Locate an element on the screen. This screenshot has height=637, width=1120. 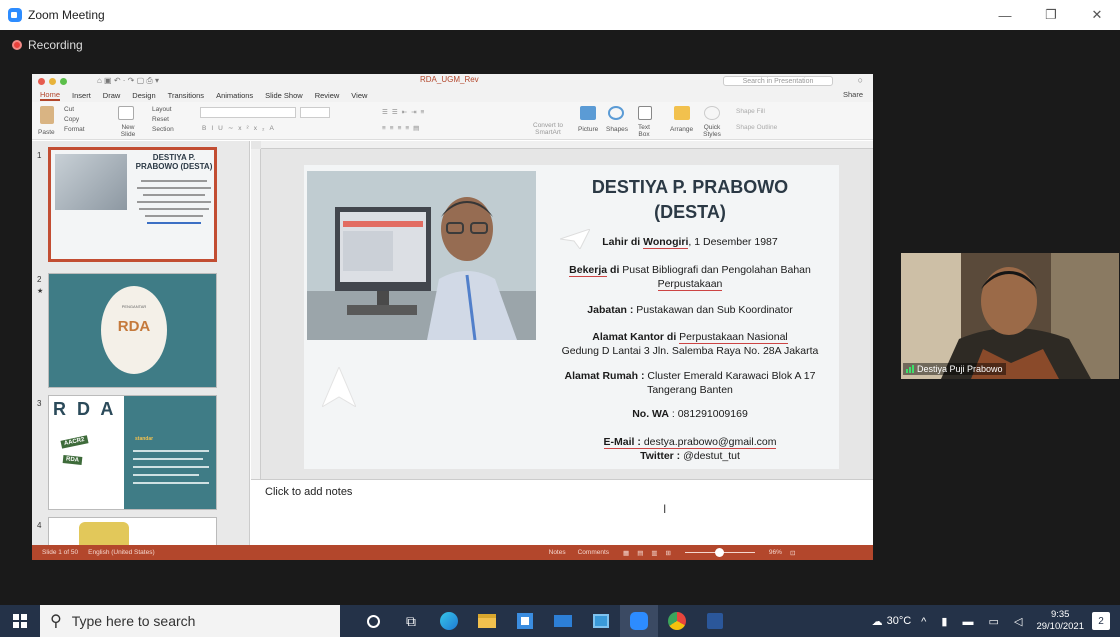
recording-indicator: Recording is located at coordinates (47, 45).